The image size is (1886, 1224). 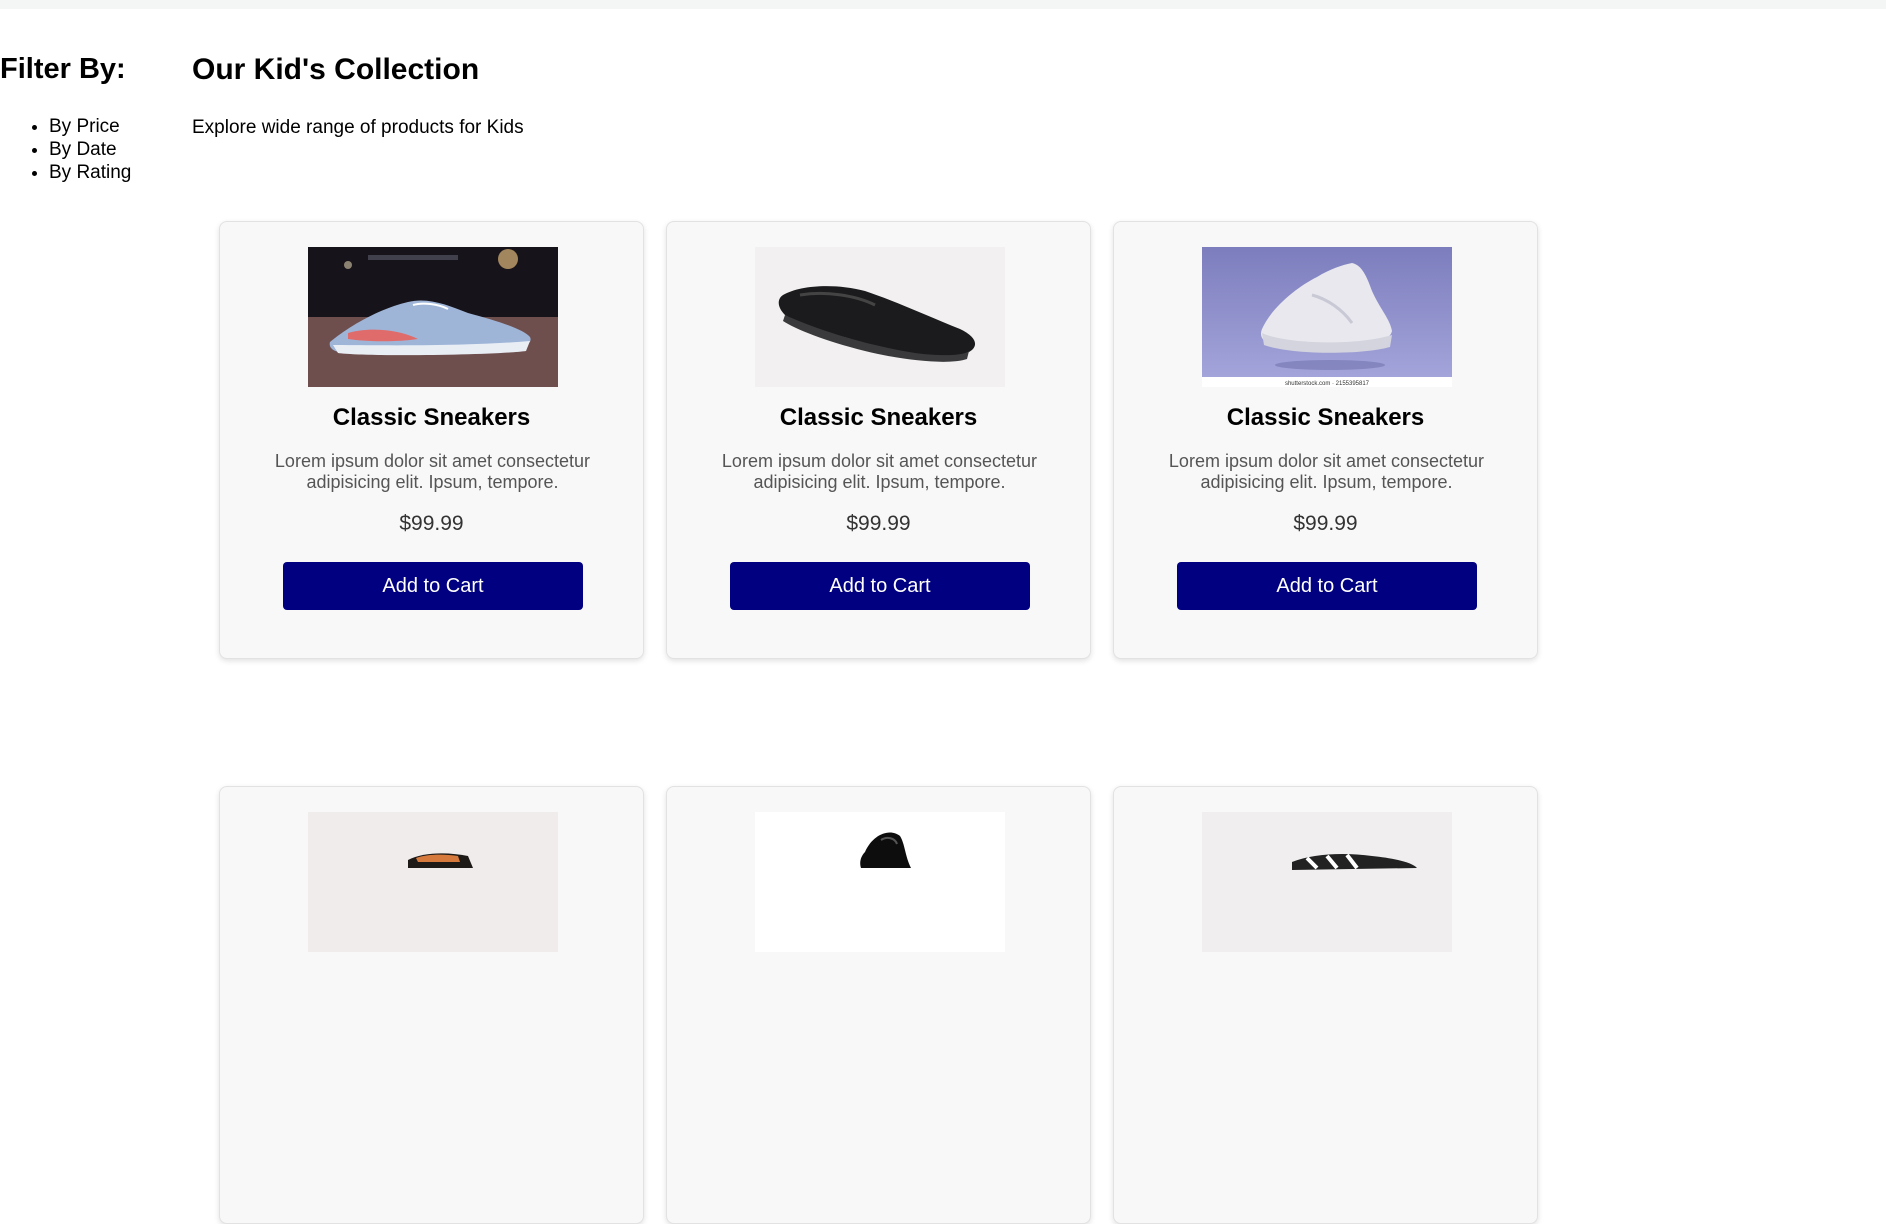 I want to click on top-bar, so click(x=943, y=4).